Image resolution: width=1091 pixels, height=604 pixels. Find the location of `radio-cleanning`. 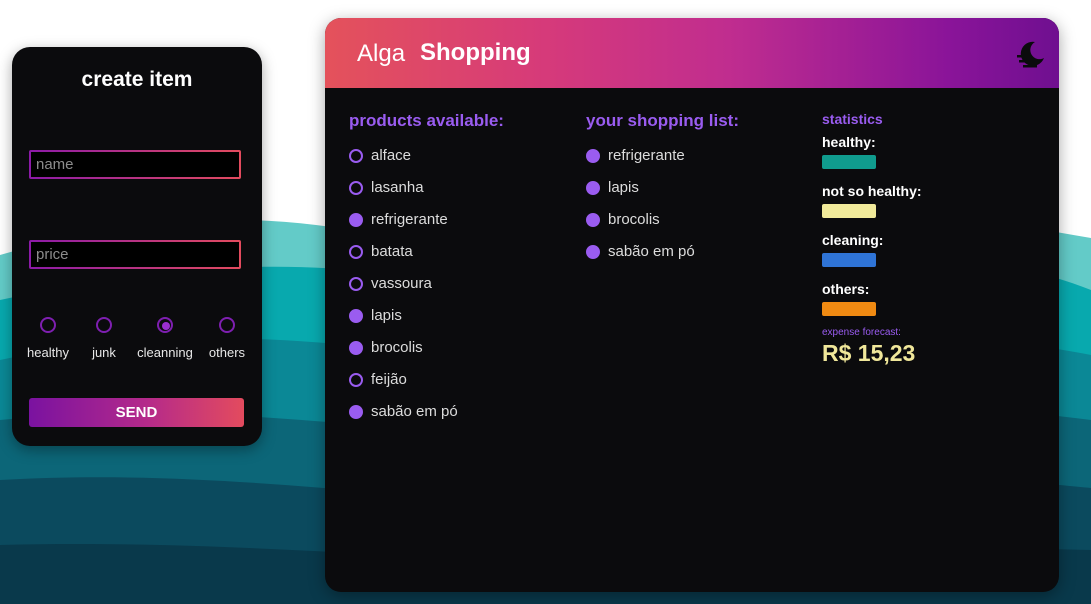

radio-cleanning is located at coordinates (165, 325).